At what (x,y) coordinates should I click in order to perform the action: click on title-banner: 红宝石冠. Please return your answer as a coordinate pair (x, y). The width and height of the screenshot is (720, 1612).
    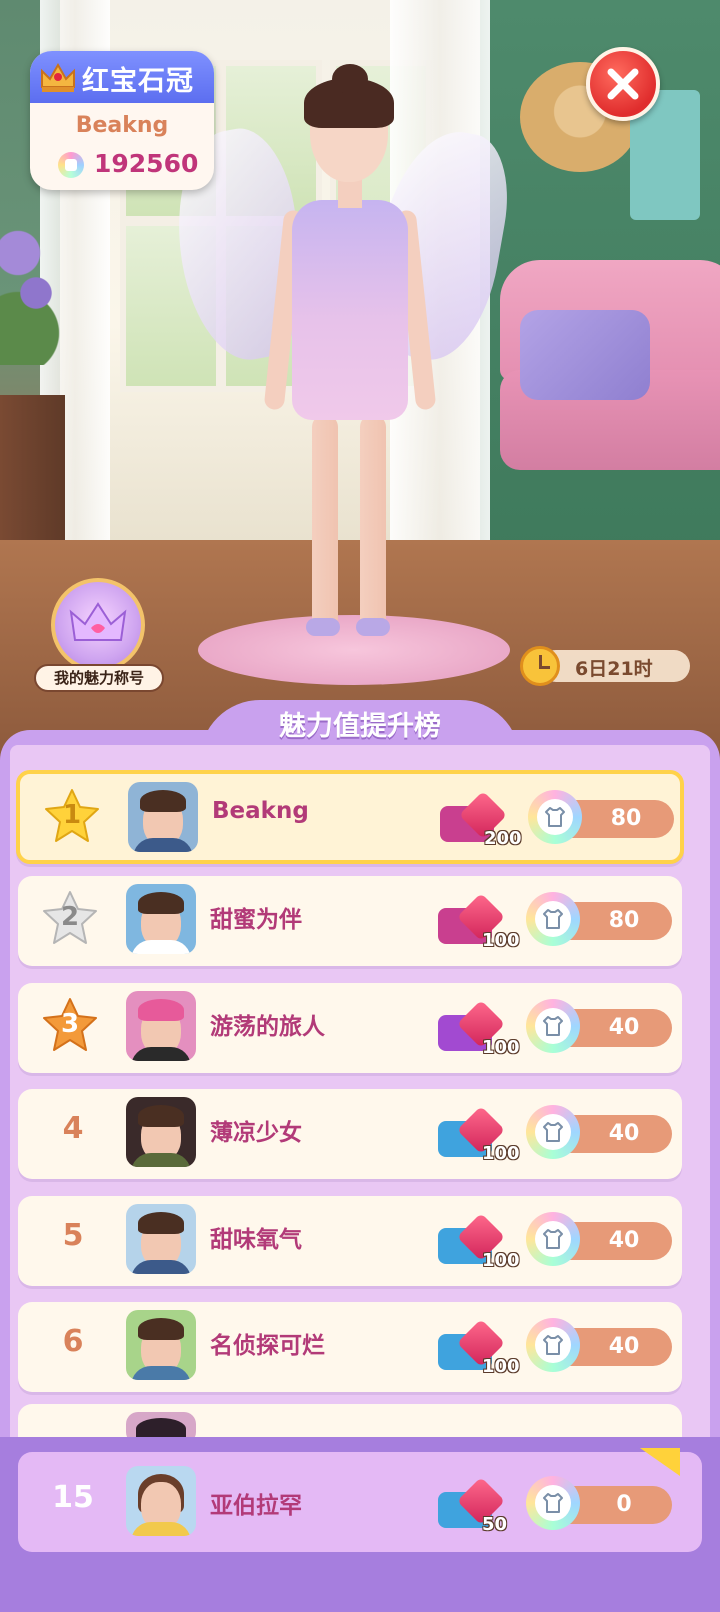
    Looking at the image, I should click on (122, 77).